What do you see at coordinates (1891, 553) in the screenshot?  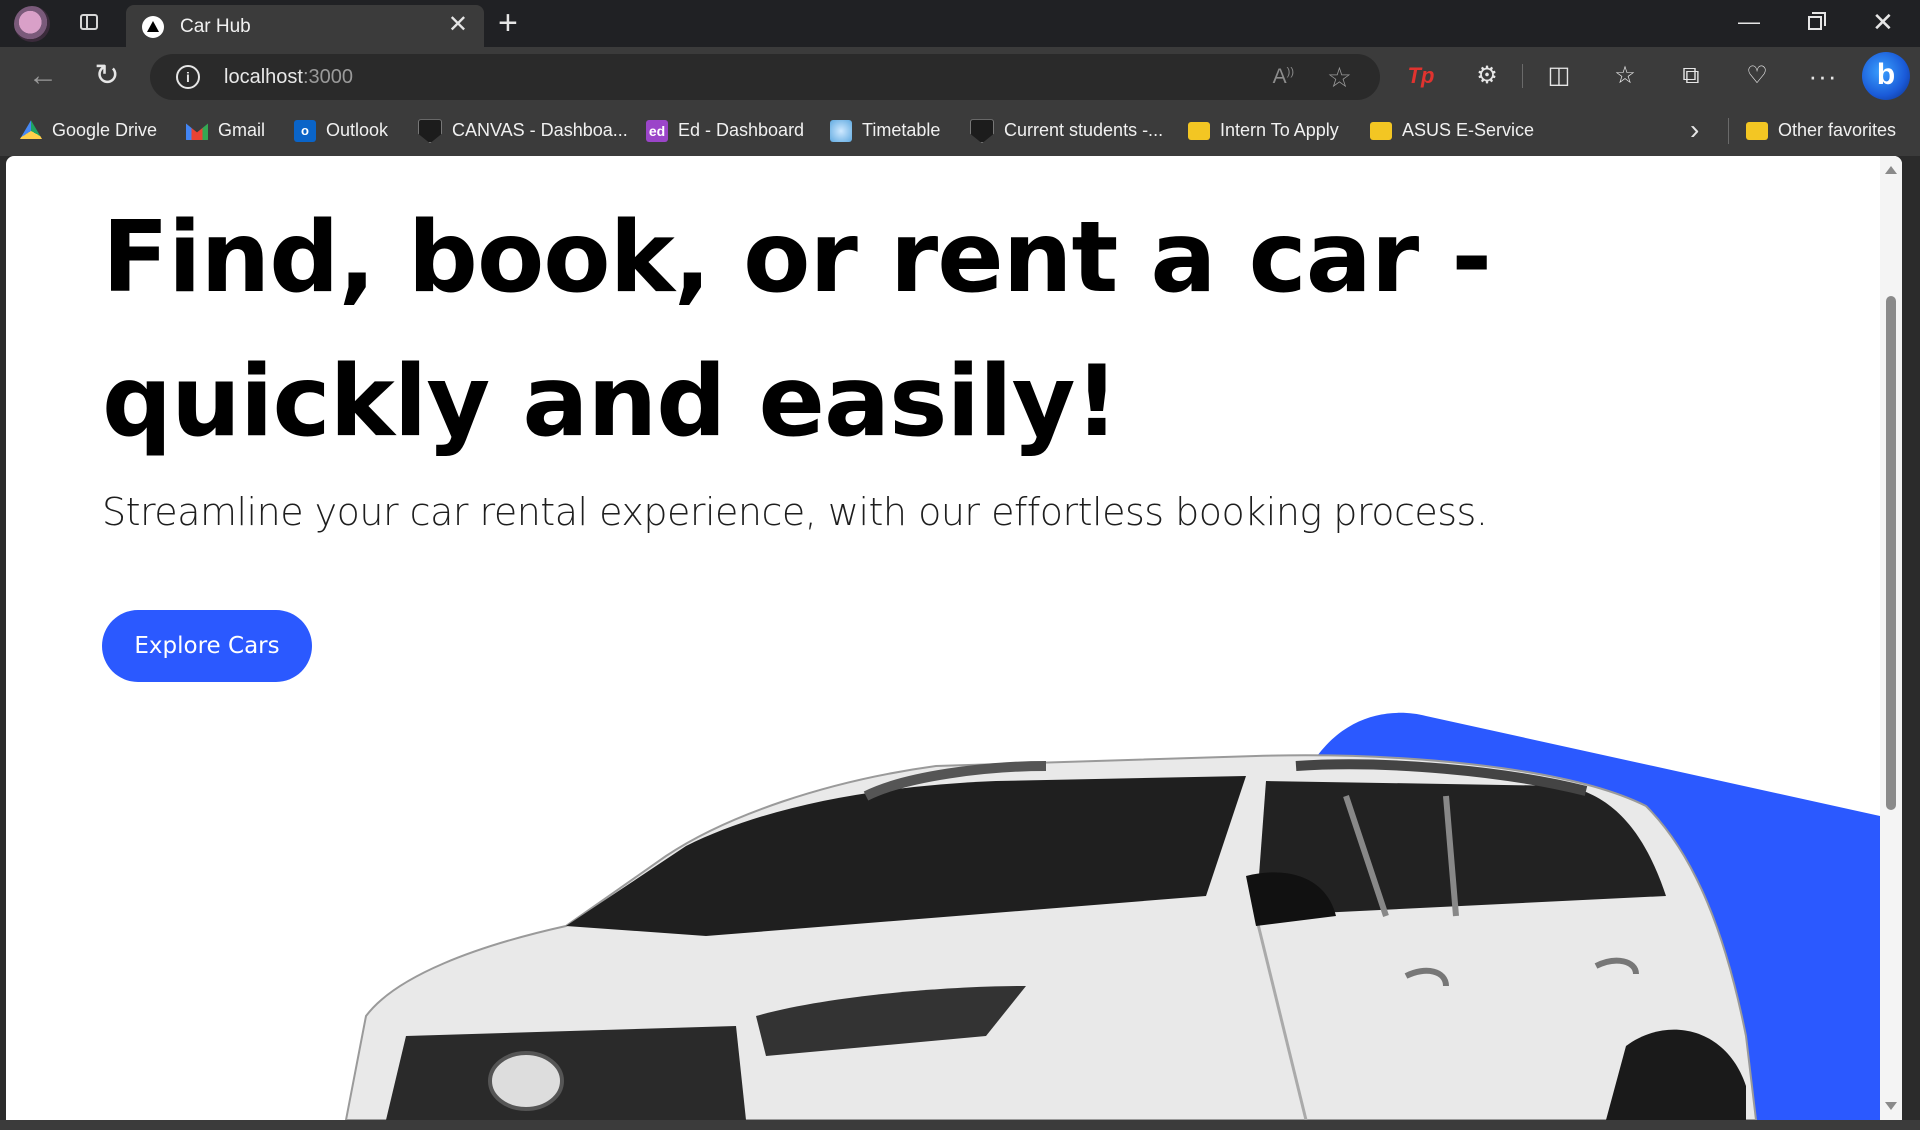 I see `scroll-thumb` at bounding box center [1891, 553].